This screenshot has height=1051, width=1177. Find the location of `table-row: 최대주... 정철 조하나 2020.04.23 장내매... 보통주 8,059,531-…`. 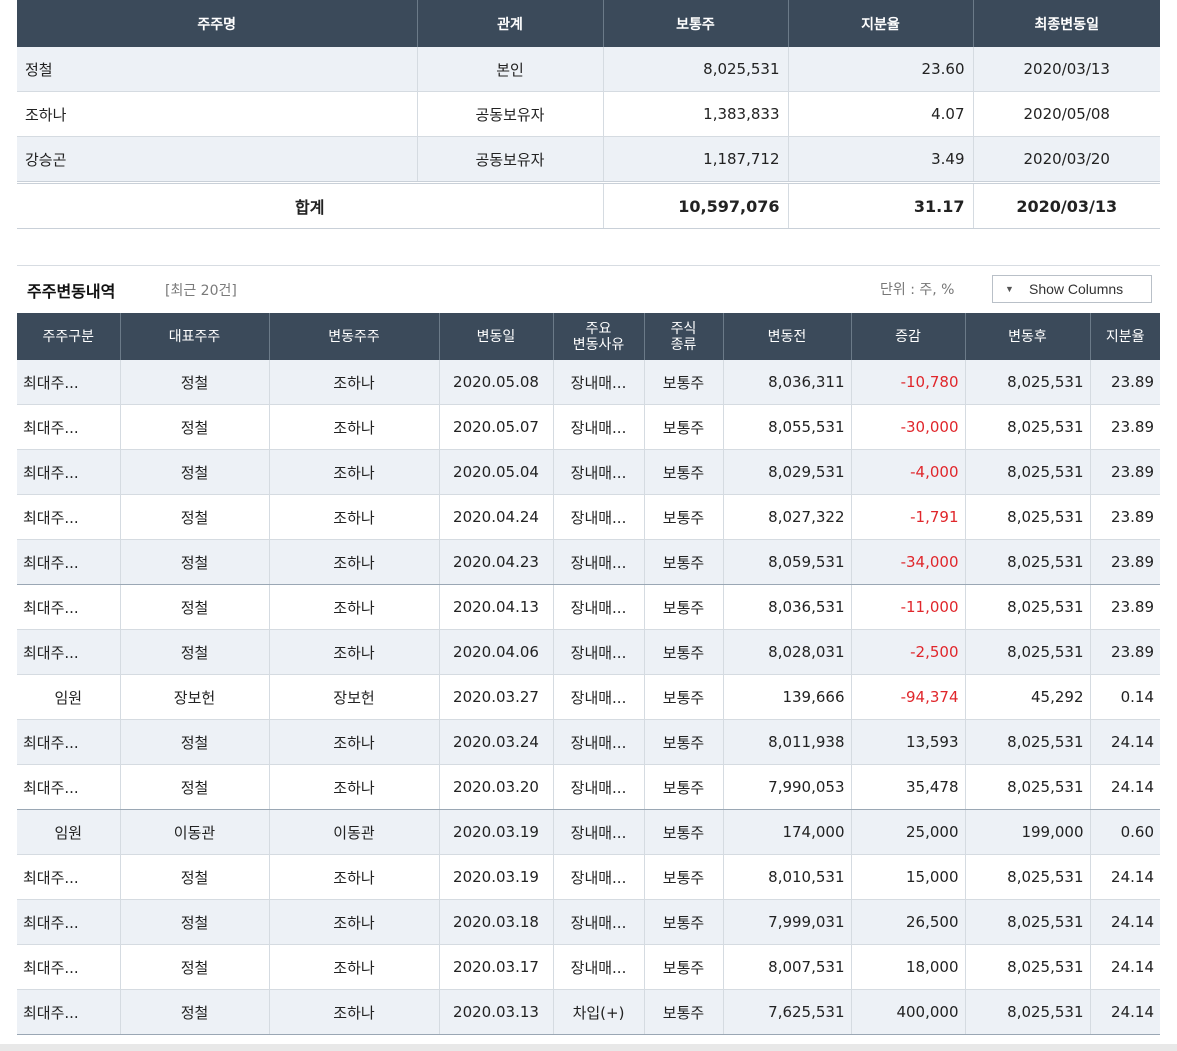

table-row: 최대주... 정철 조하나 2020.04.23 장내매... 보통주 8,059,531-… is located at coordinates (588, 562).